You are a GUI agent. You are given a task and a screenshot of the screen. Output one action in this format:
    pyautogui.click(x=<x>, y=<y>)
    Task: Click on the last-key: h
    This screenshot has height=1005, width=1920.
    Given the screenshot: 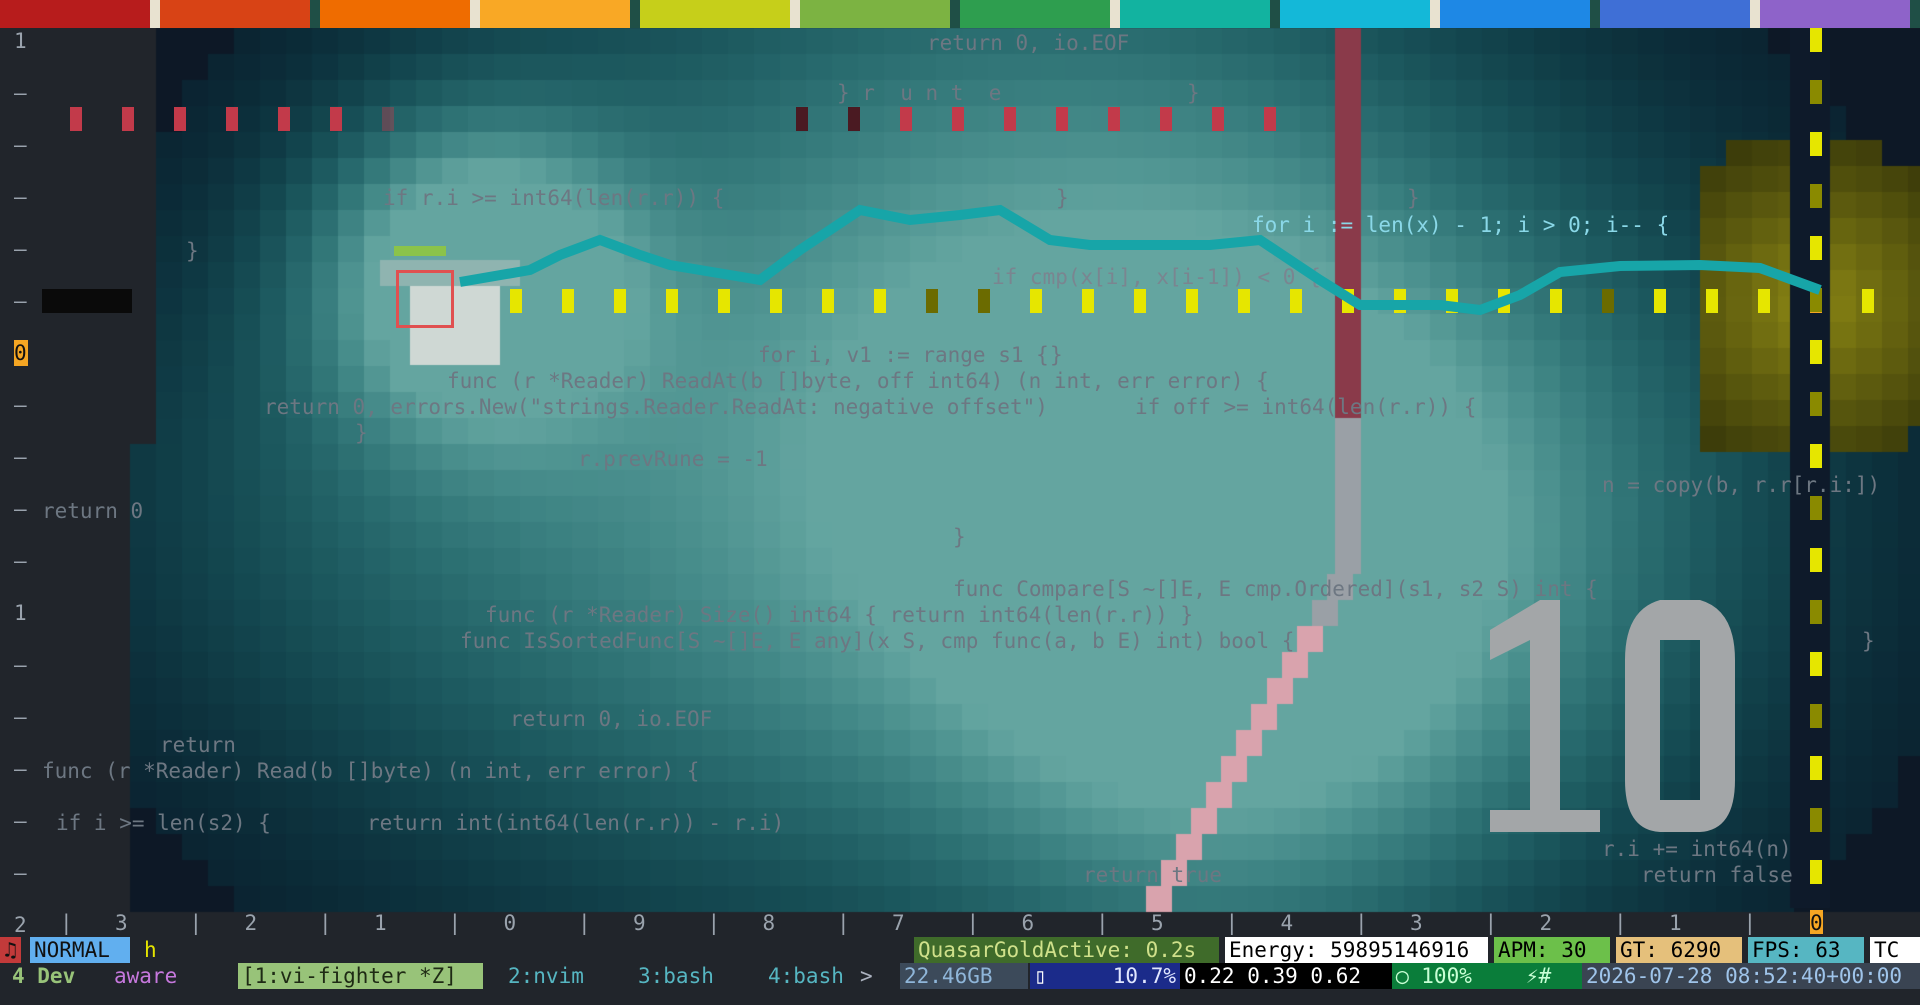 What is the action you would take?
    pyautogui.click(x=150, y=950)
    